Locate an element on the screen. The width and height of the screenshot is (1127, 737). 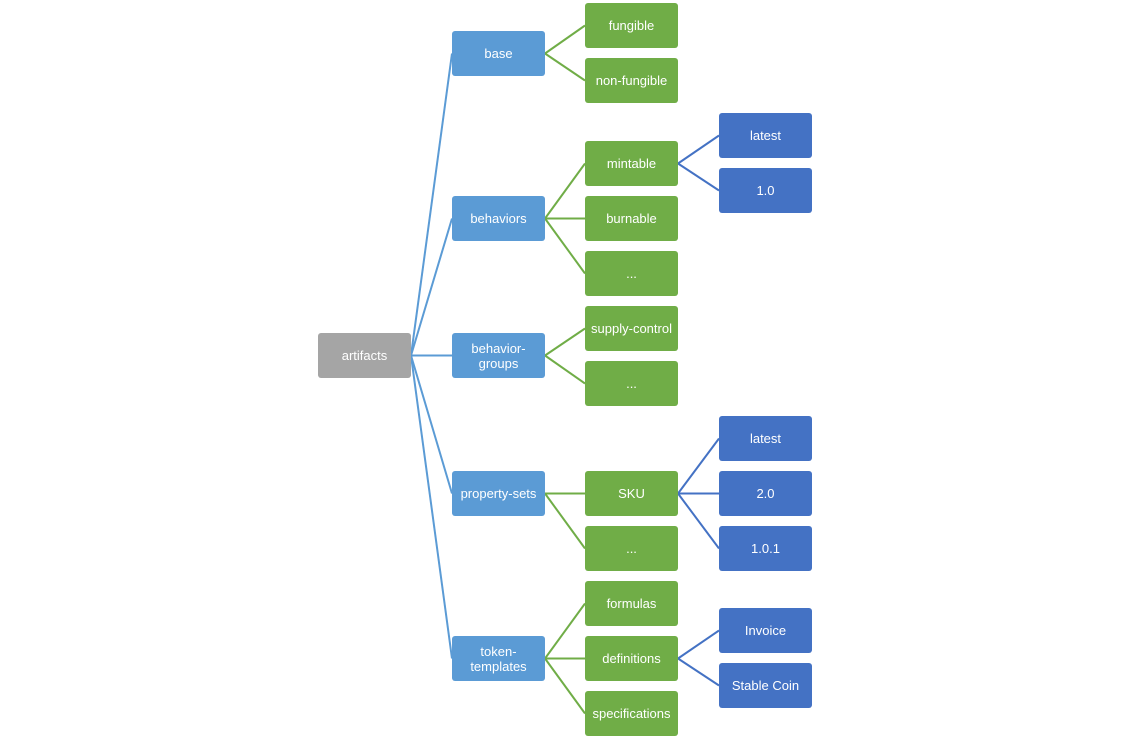
node-mintable-latest: latest is located at coordinates (765, 135).